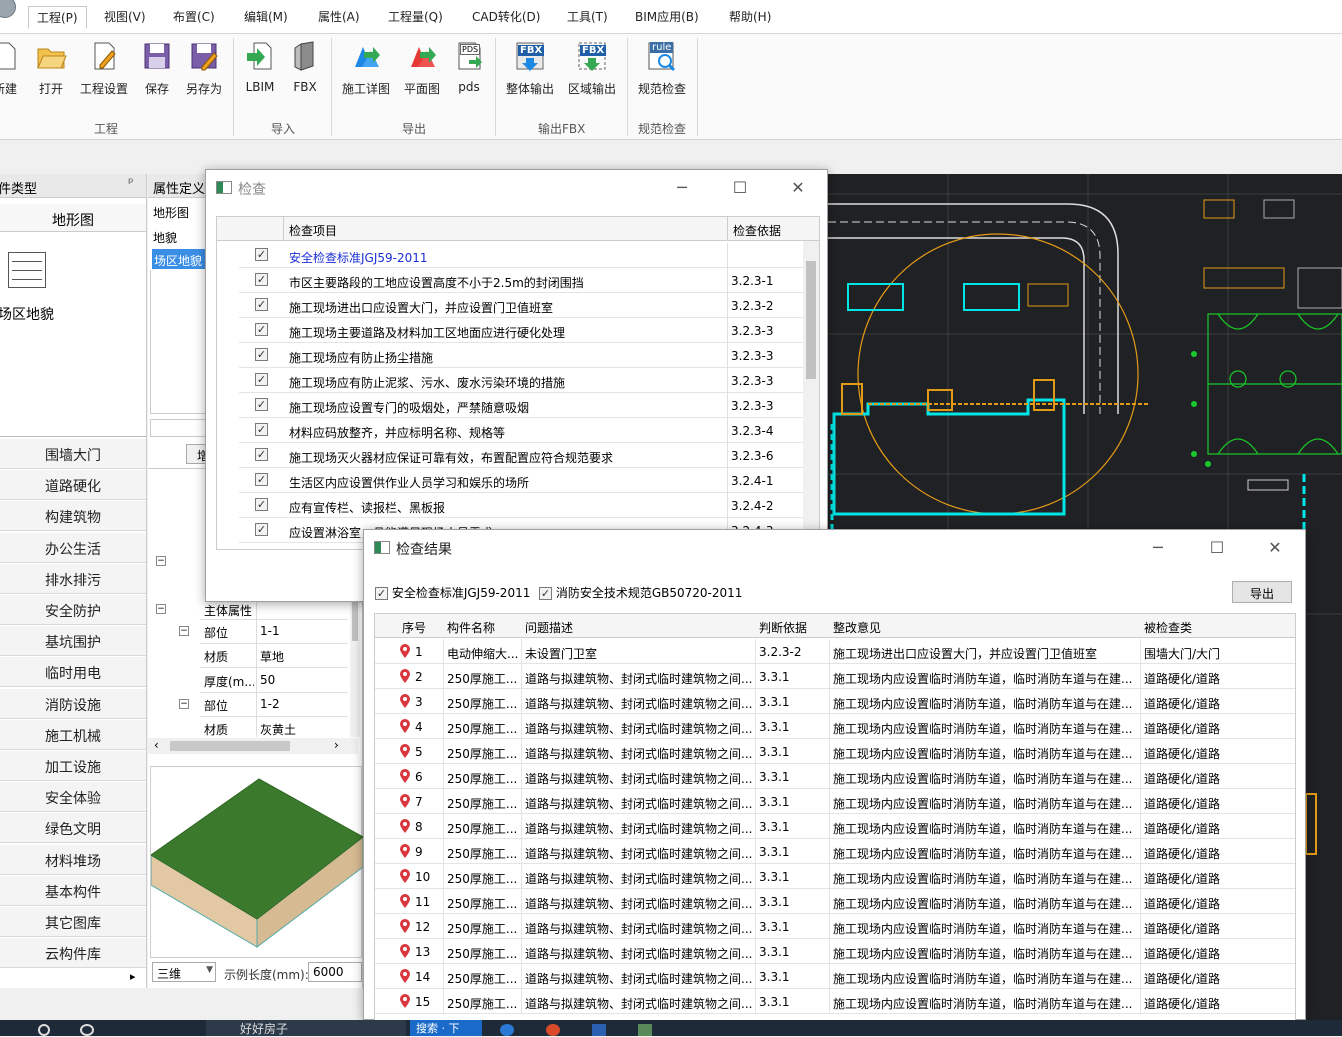 This screenshot has width=1342, height=1037. I want to click on open-button: 打开, so click(51, 68).